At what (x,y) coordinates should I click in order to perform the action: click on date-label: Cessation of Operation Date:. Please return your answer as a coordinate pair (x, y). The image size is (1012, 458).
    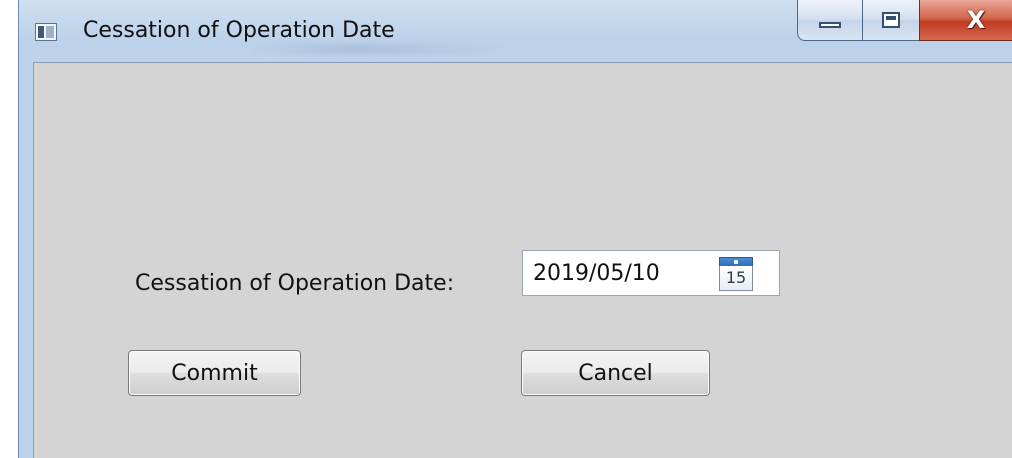
    Looking at the image, I should click on (295, 283).